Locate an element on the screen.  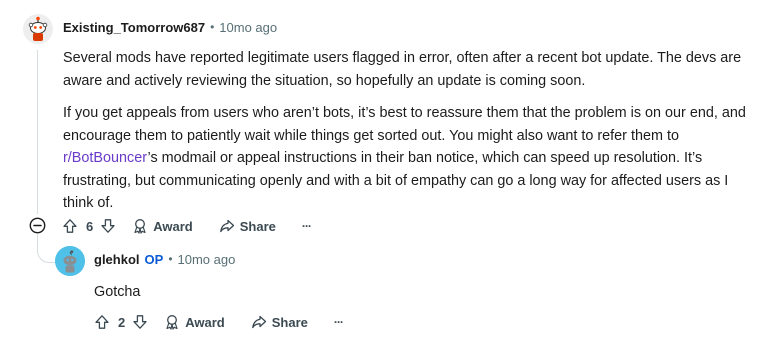
collapse-button is located at coordinates (37, 225).